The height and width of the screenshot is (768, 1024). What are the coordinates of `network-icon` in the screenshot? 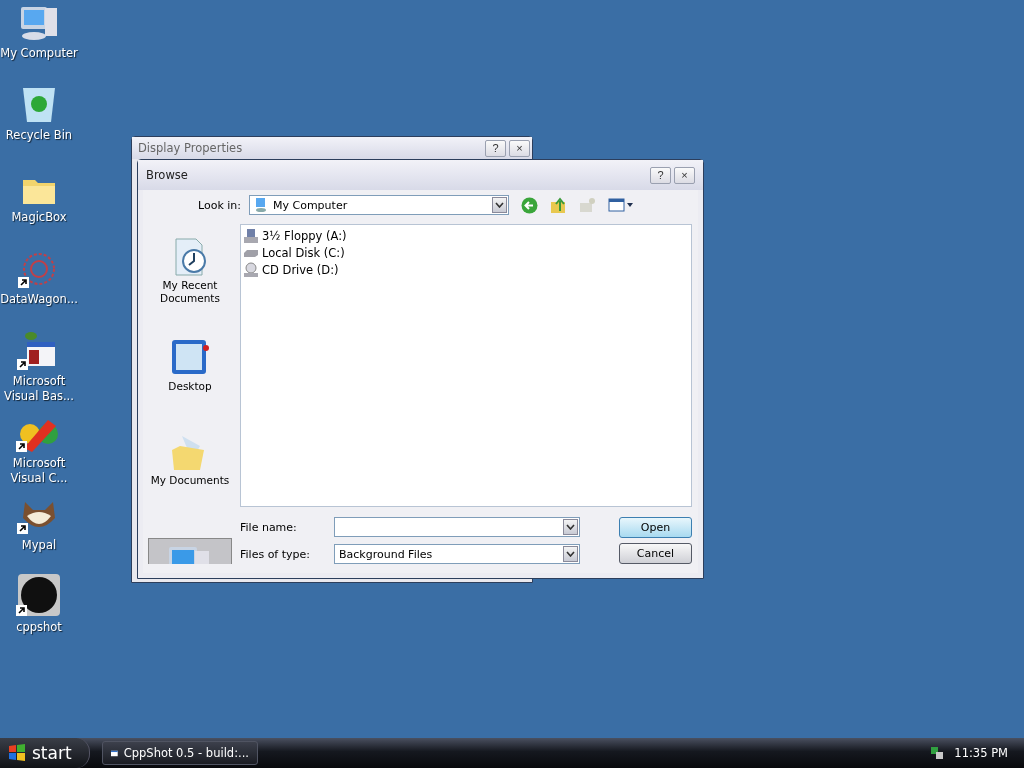 It's located at (937, 753).